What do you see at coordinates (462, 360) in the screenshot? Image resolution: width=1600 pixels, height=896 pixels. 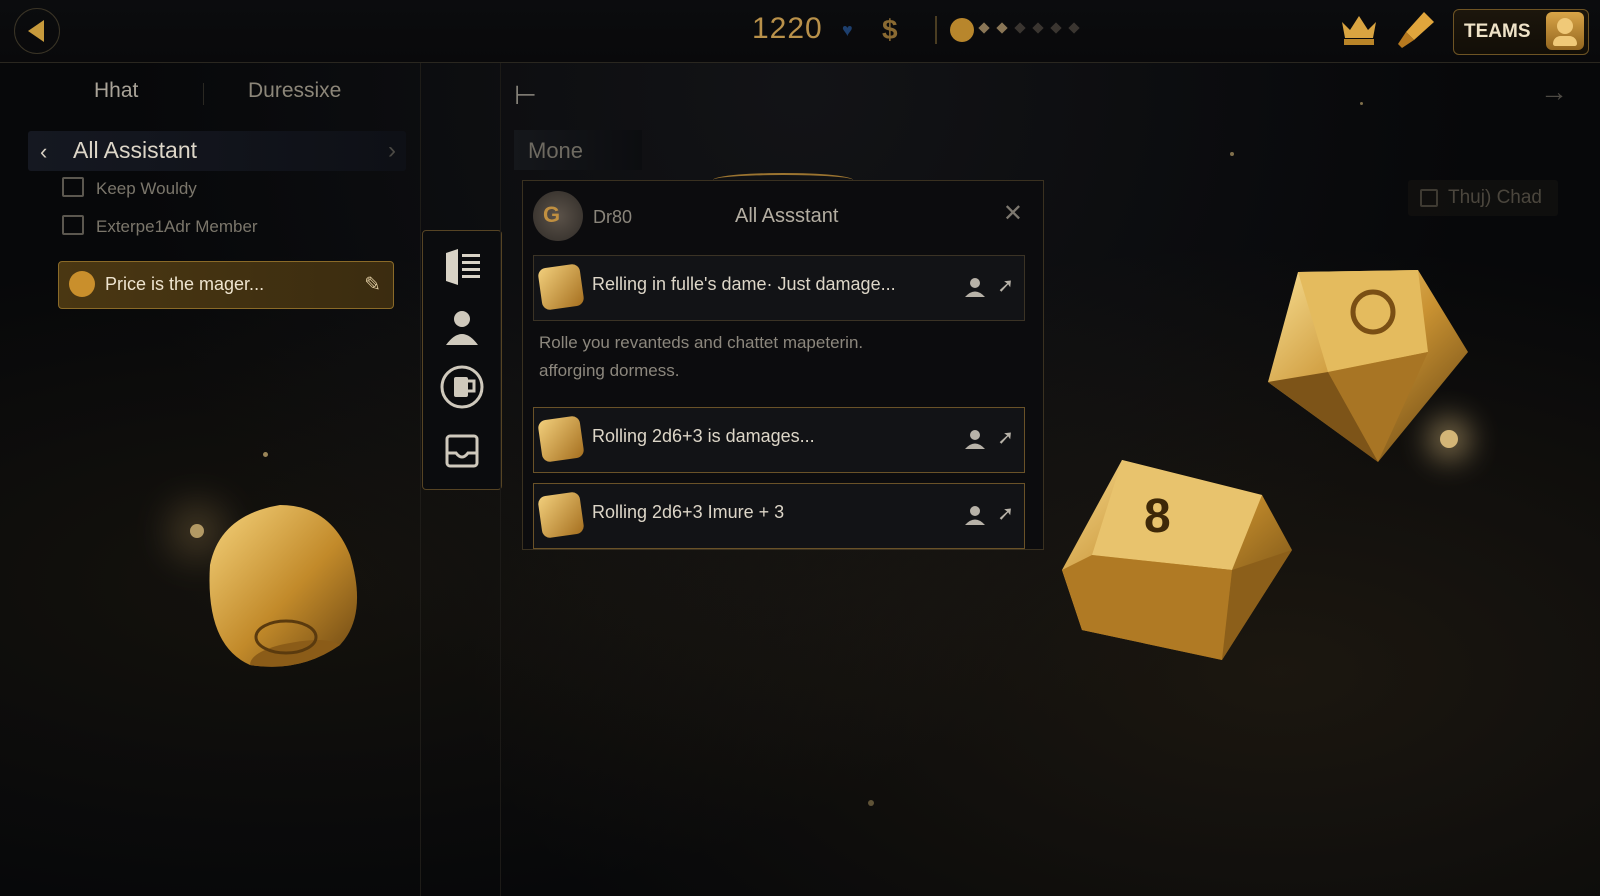 I see `tool-icon-bar` at bounding box center [462, 360].